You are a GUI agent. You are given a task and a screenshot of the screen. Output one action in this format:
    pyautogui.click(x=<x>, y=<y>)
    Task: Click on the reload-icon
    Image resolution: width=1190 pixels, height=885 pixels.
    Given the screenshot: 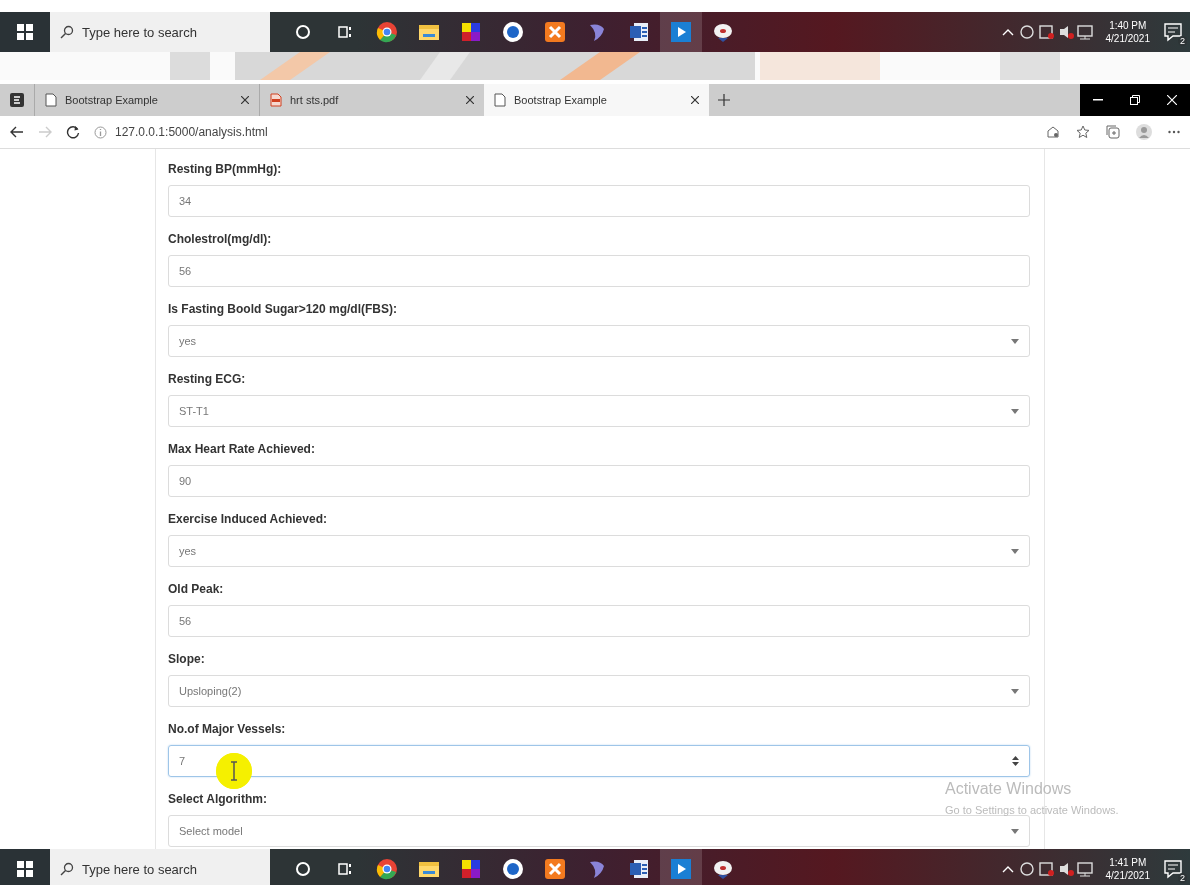 What is the action you would take?
    pyautogui.click(x=73, y=132)
    